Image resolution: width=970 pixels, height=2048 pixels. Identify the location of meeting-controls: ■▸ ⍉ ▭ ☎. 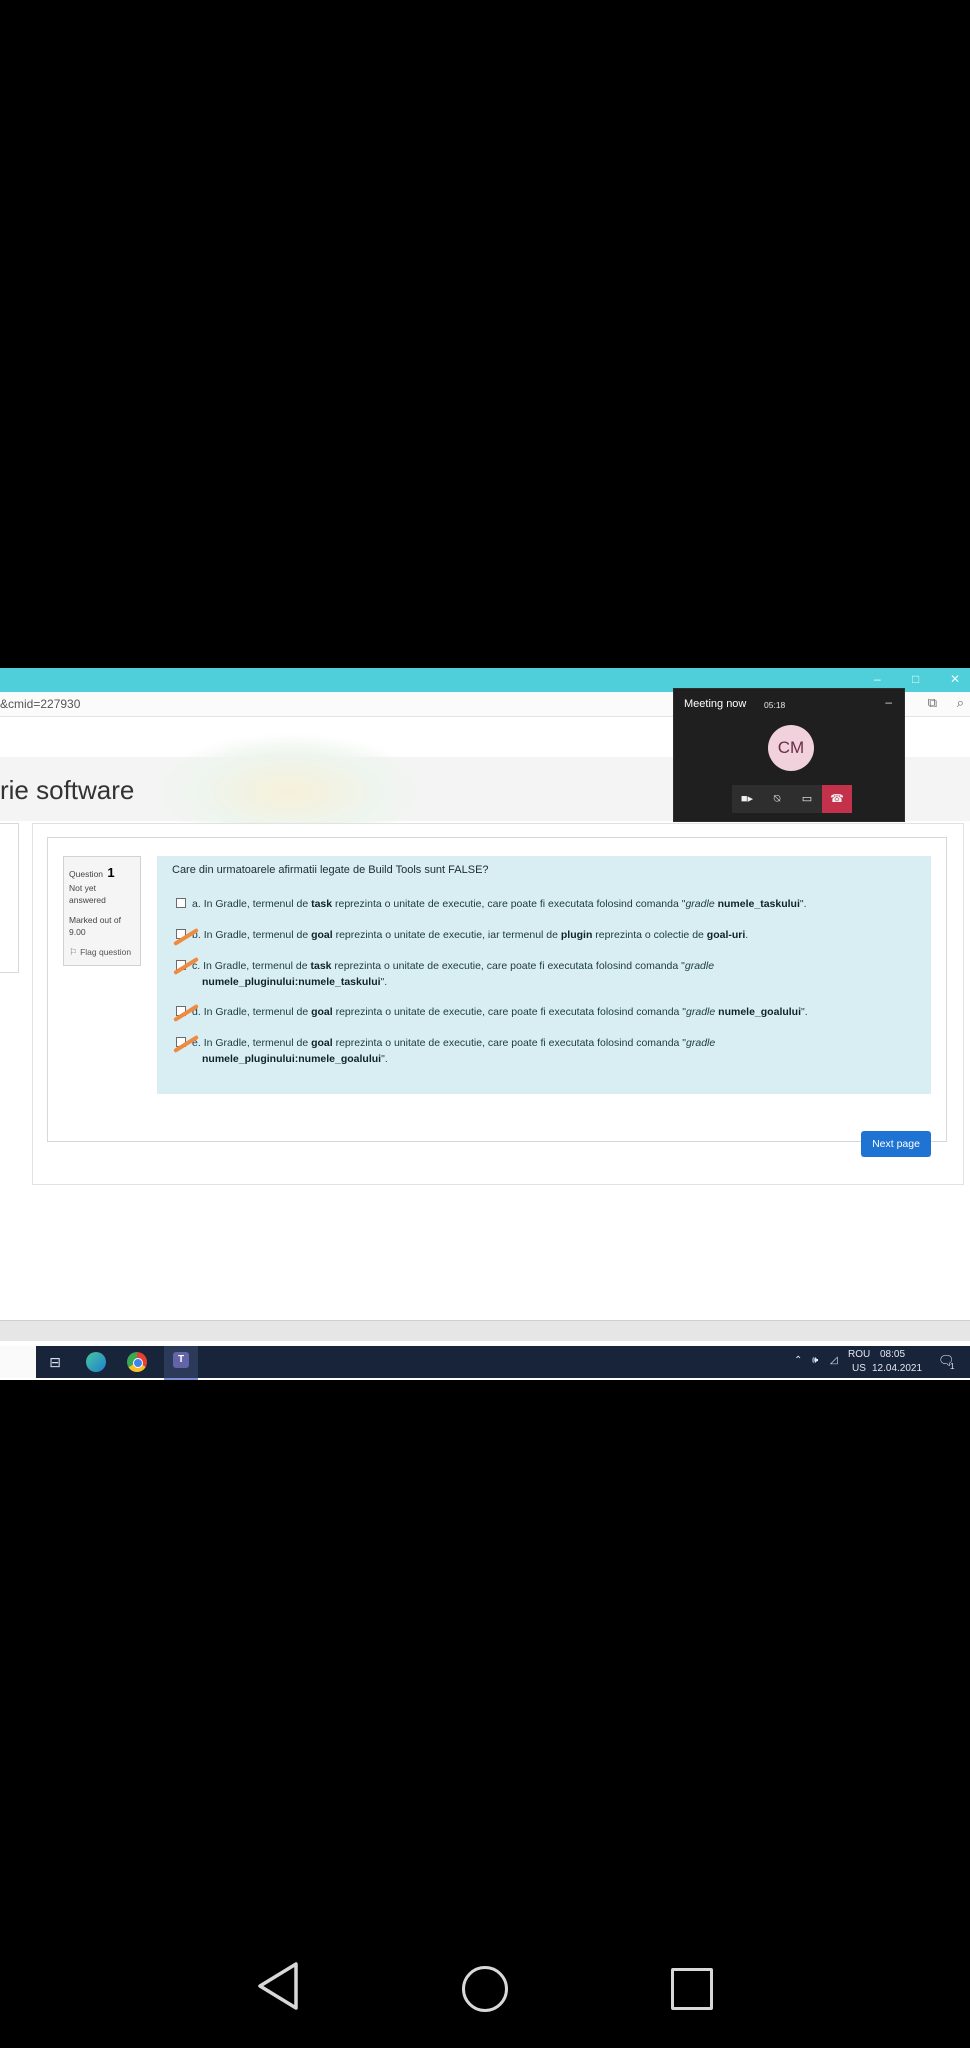
(792, 799).